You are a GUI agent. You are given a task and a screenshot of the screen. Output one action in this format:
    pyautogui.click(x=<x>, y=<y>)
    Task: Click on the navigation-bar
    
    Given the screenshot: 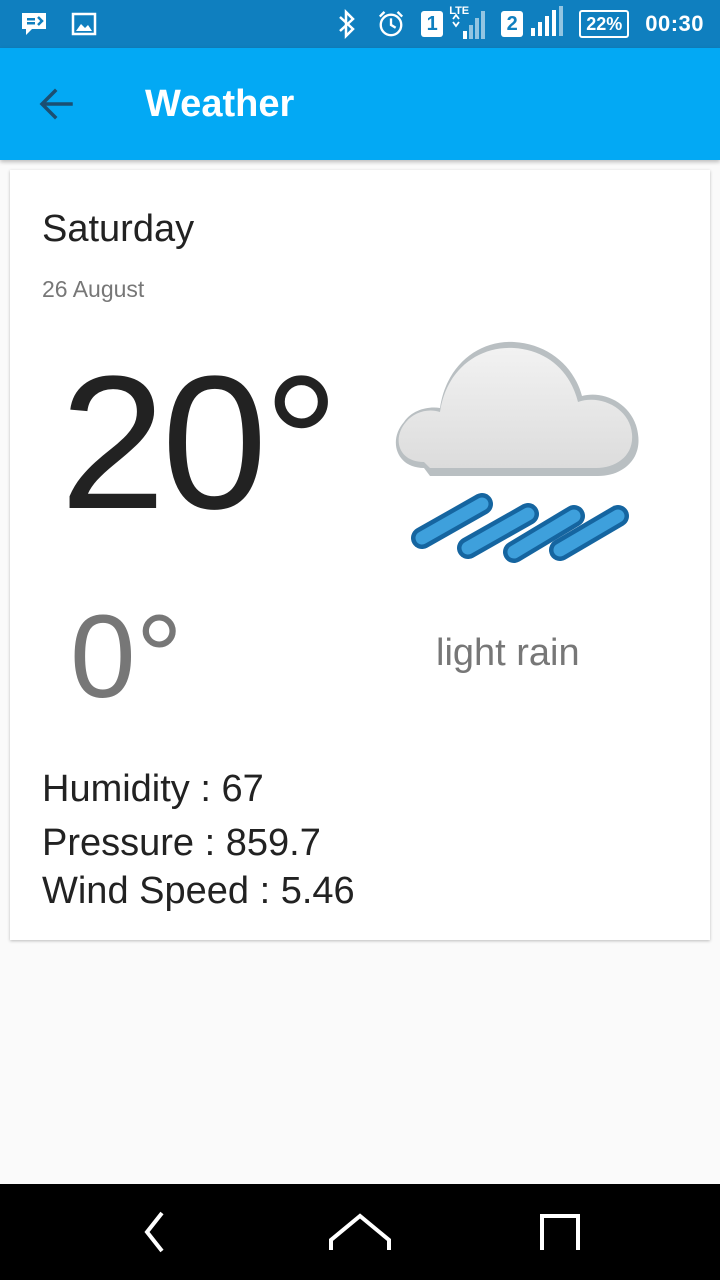 What is the action you would take?
    pyautogui.click(x=360, y=1232)
    